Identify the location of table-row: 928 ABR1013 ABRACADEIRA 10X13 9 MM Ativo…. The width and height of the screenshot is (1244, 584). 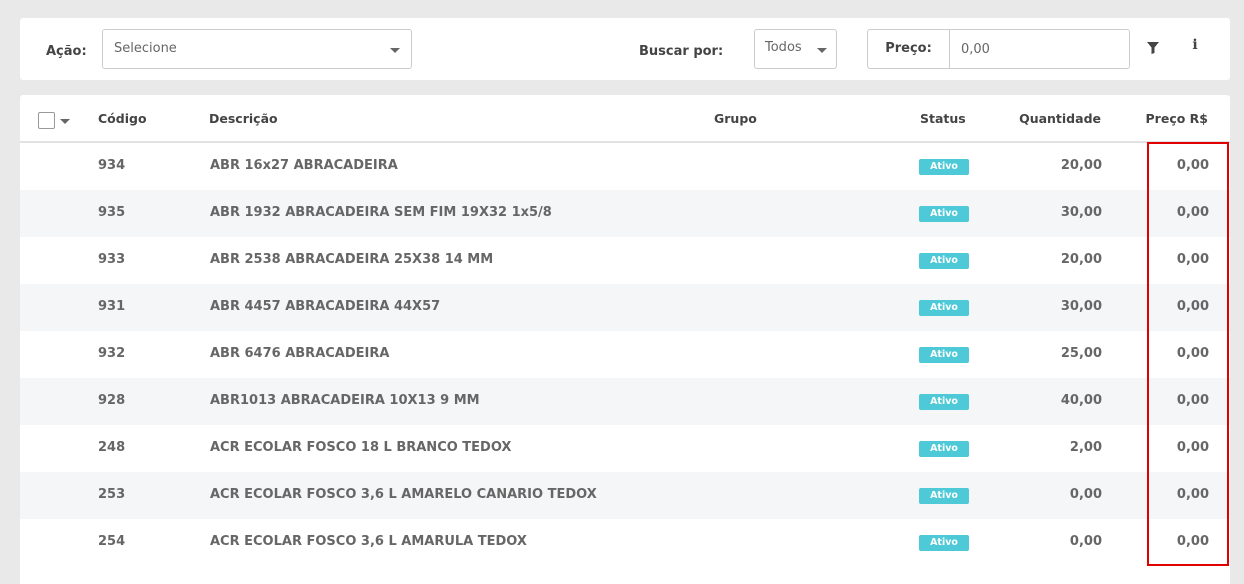
(625, 401).